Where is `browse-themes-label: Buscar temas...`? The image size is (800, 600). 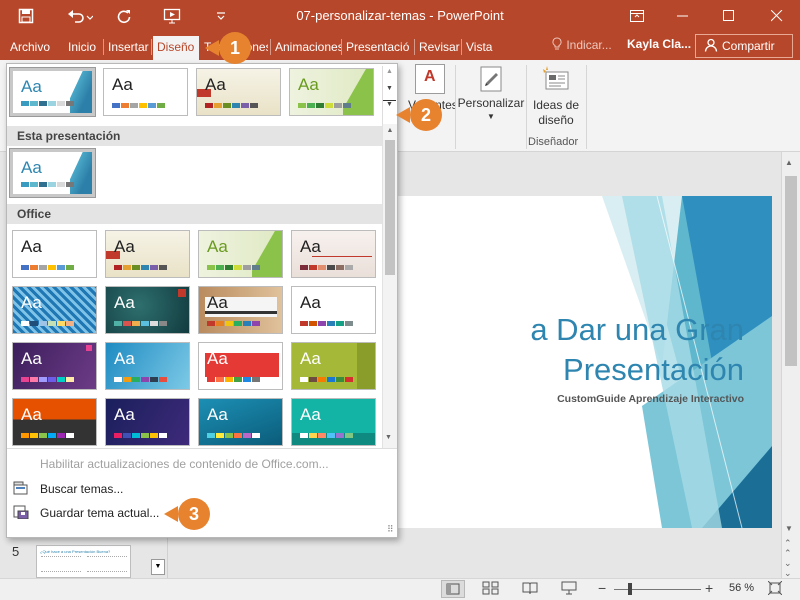 browse-themes-label: Buscar temas... is located at coordinates (82, 489).